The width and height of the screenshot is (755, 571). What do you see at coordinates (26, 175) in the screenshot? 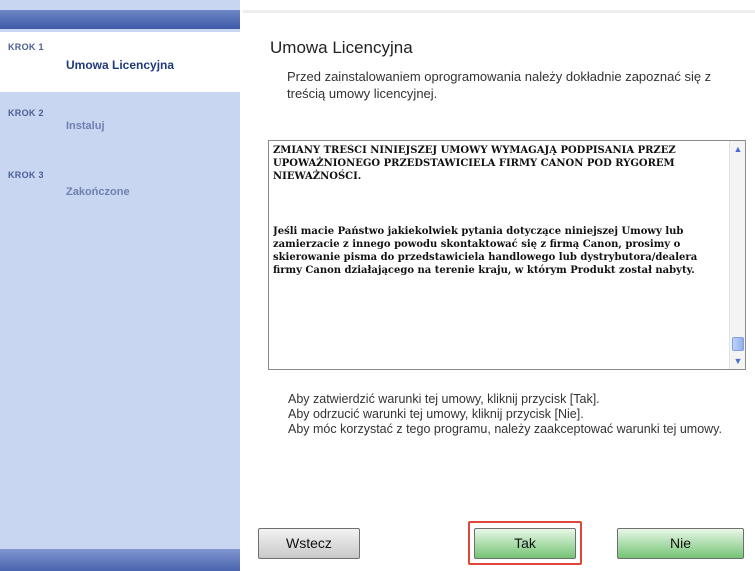
I see `step-number: KROK 3` at bounding box center [26, 175].